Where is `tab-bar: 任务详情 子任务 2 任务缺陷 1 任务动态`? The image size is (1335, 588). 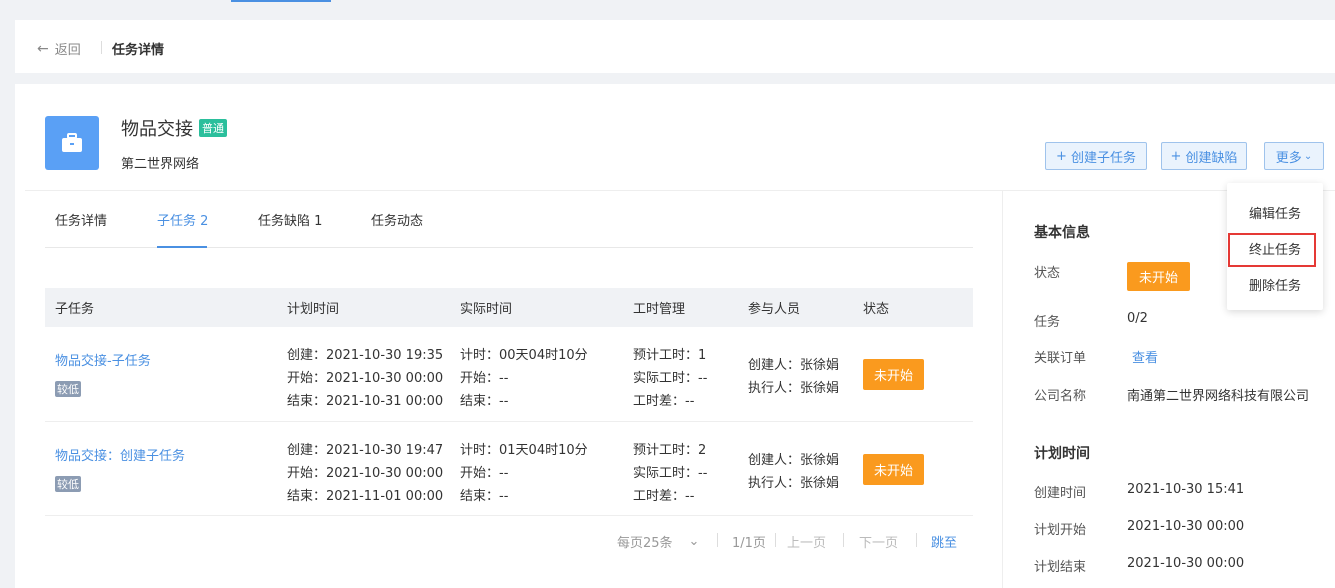 tab-bar: 任务详情 子任务 2 任务缺陷 1 任务动态 is located at coordinates (509, 219).